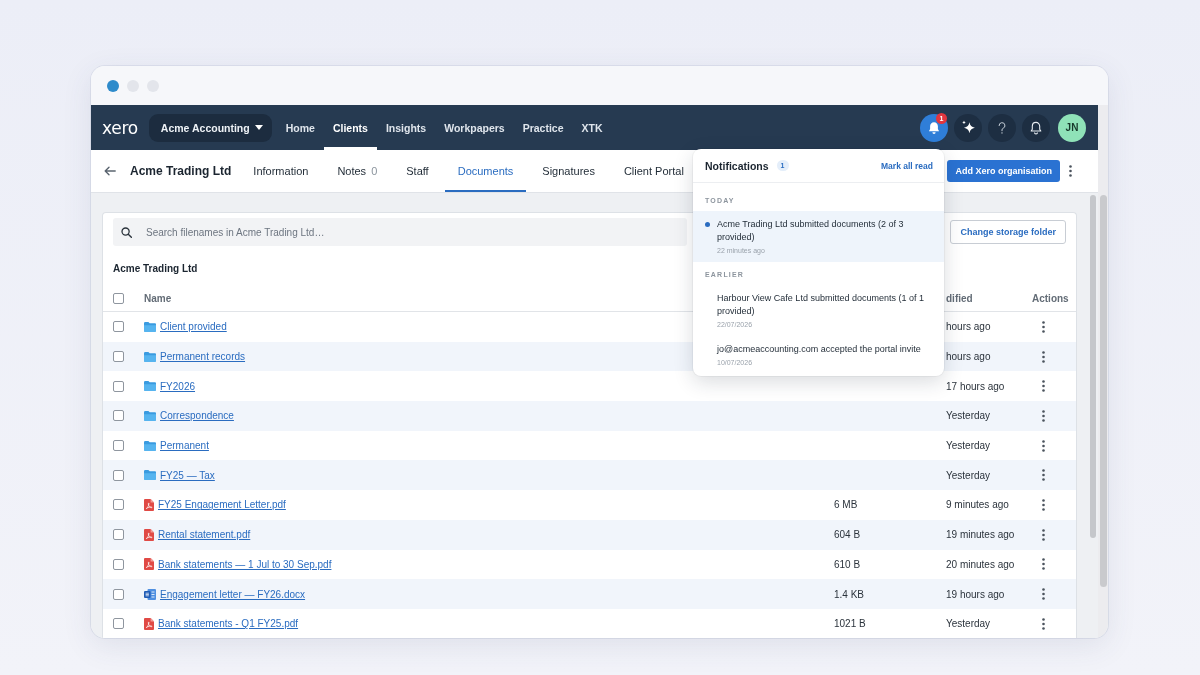 This screenshot has height=675, width=1200. I want to click on doc-file-icon, so click(150, 594).